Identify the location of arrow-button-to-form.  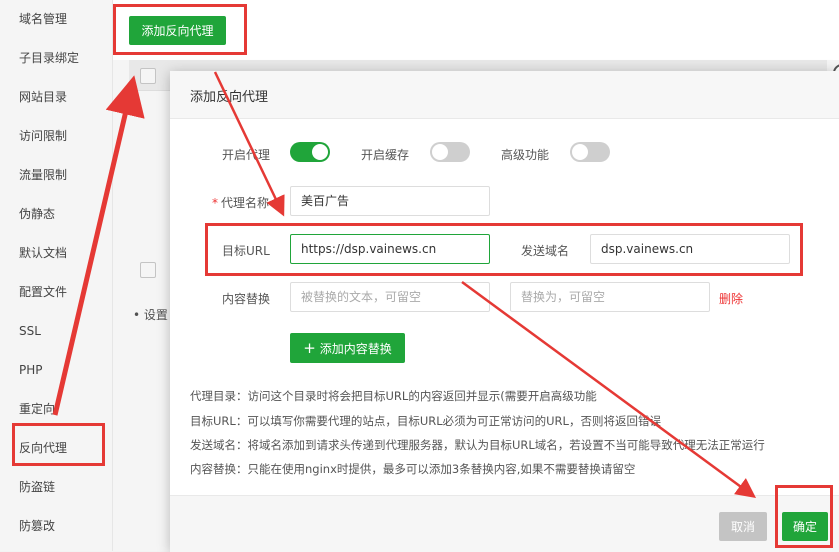
(249, 144).